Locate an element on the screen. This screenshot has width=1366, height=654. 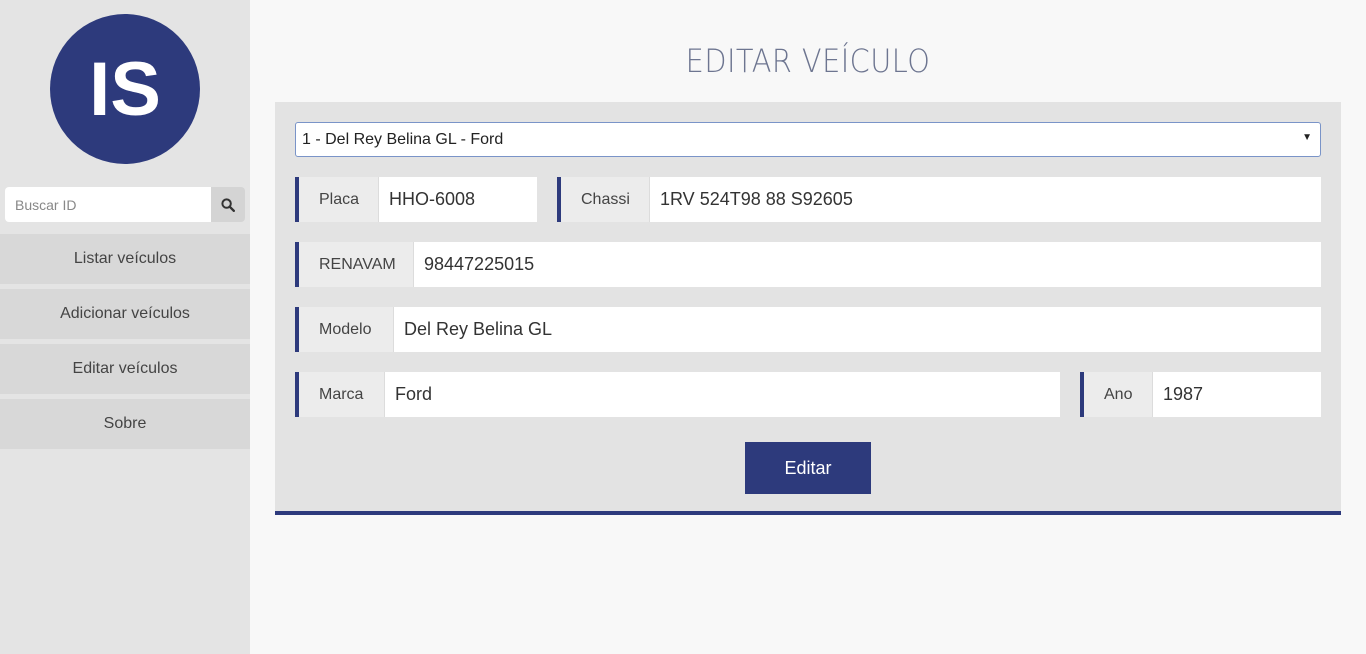
search-button is located at coordinates (228, 204).